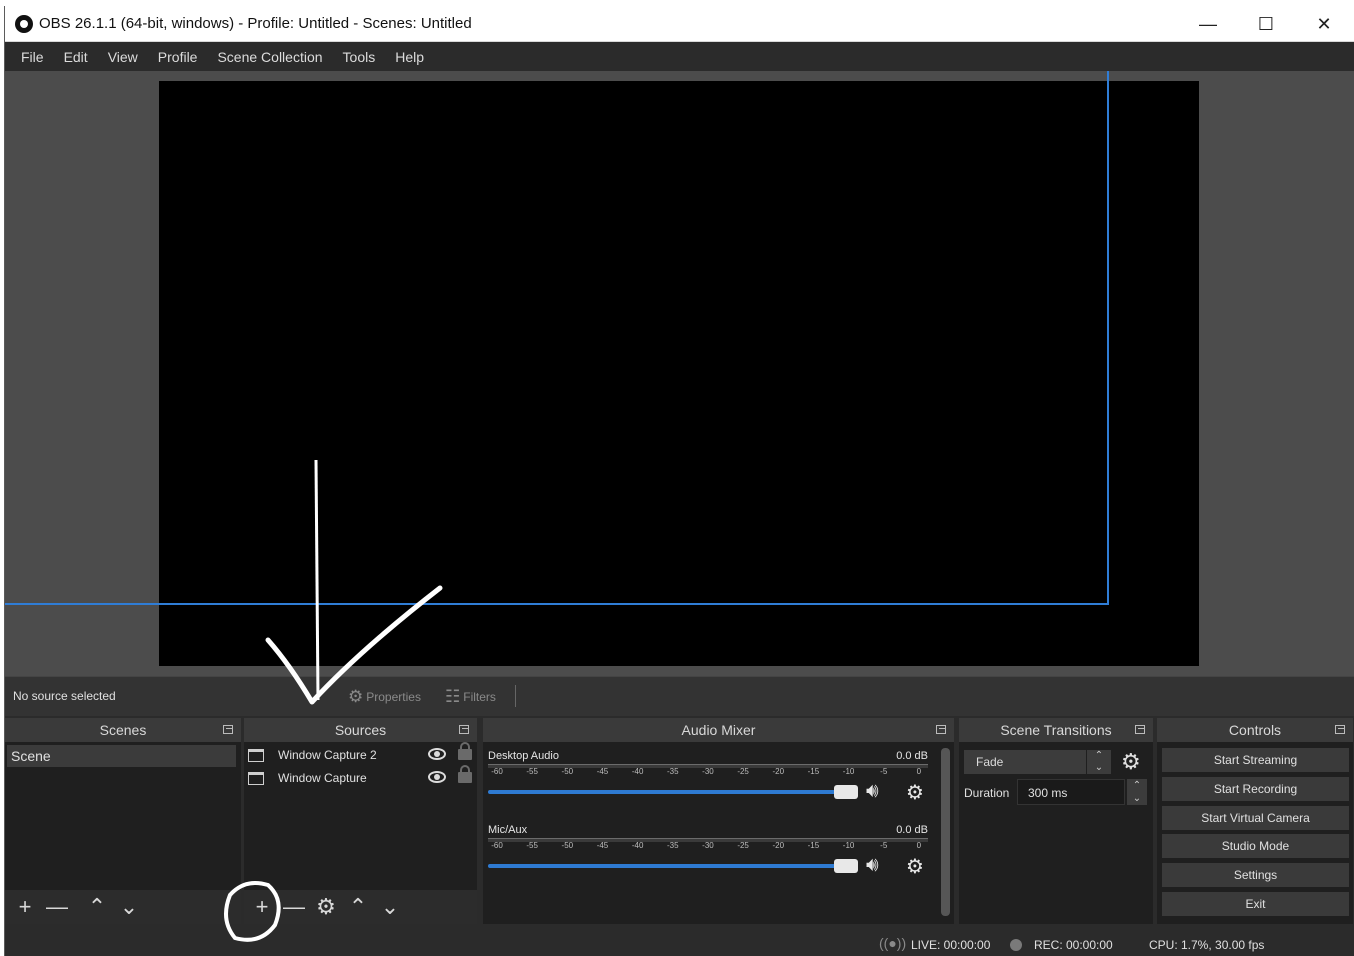 The image size is (1354, 956). I want to click on tick-label: -5, so click(884, 845).